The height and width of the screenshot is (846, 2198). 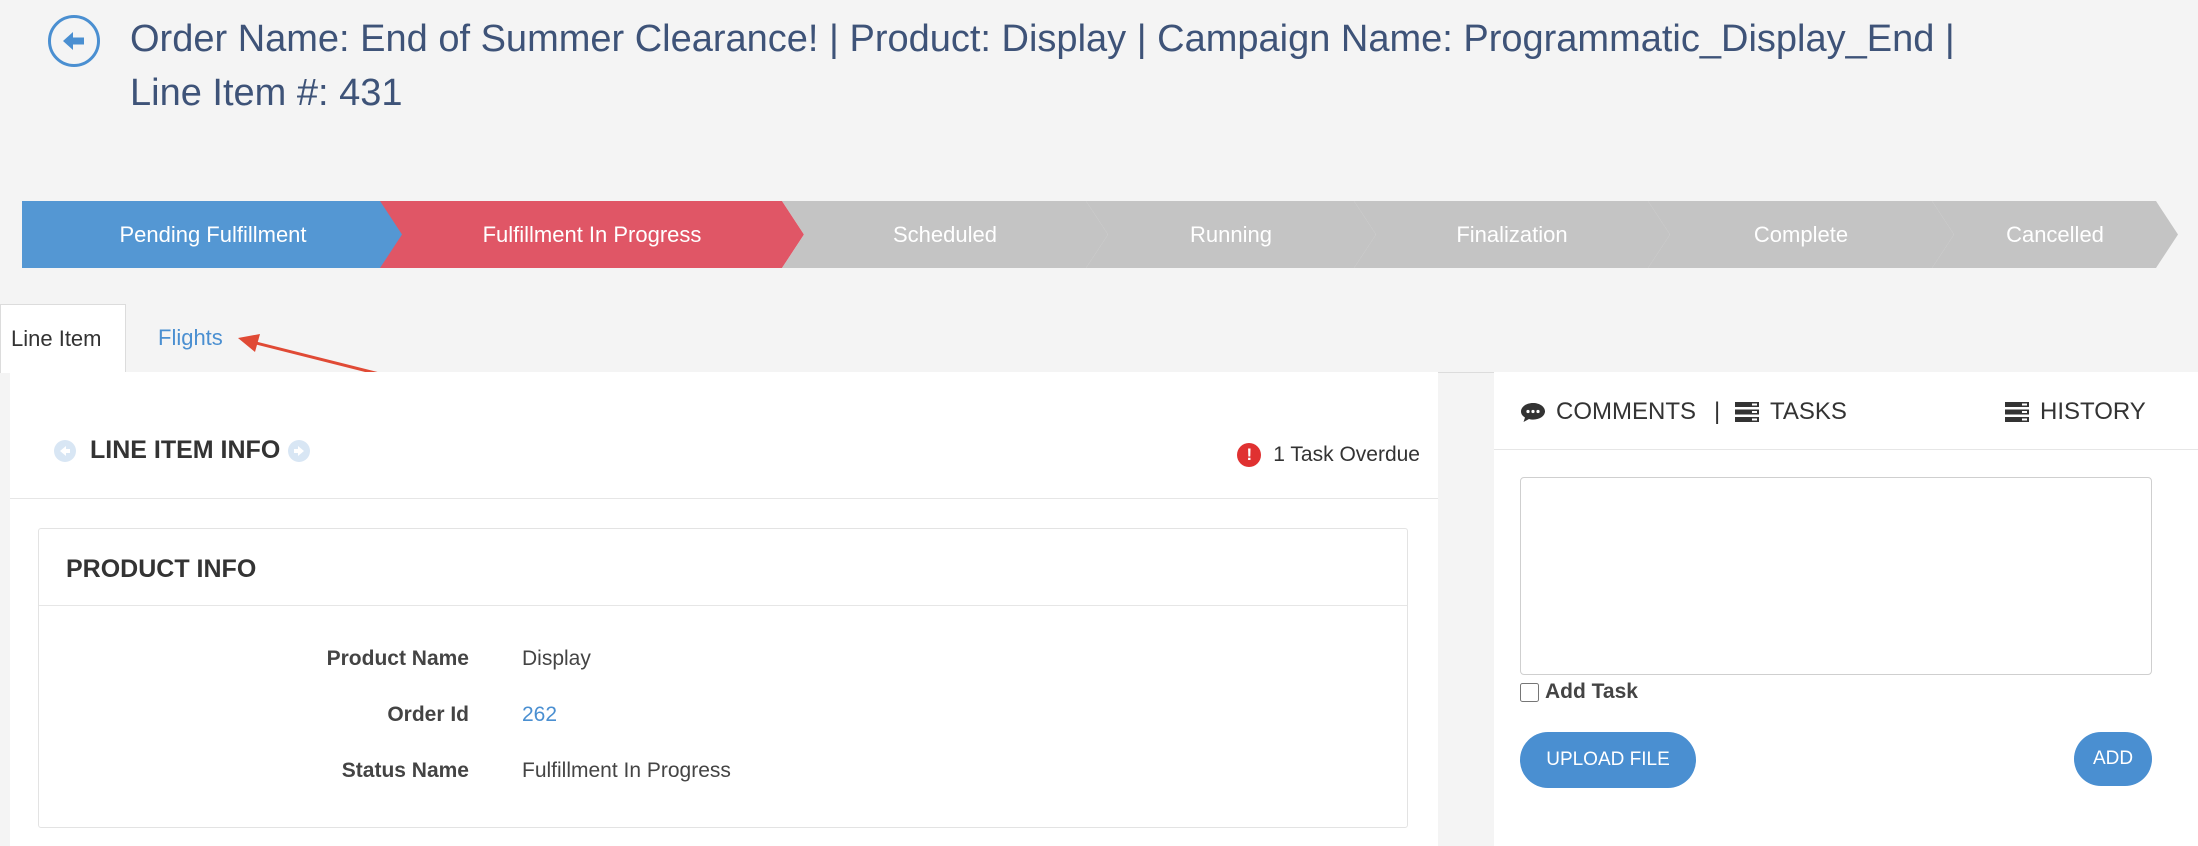 What do you see at coordinates (1836, 576) in the screenshot?
I see `comment-input` at bounding box center [1836, 576].